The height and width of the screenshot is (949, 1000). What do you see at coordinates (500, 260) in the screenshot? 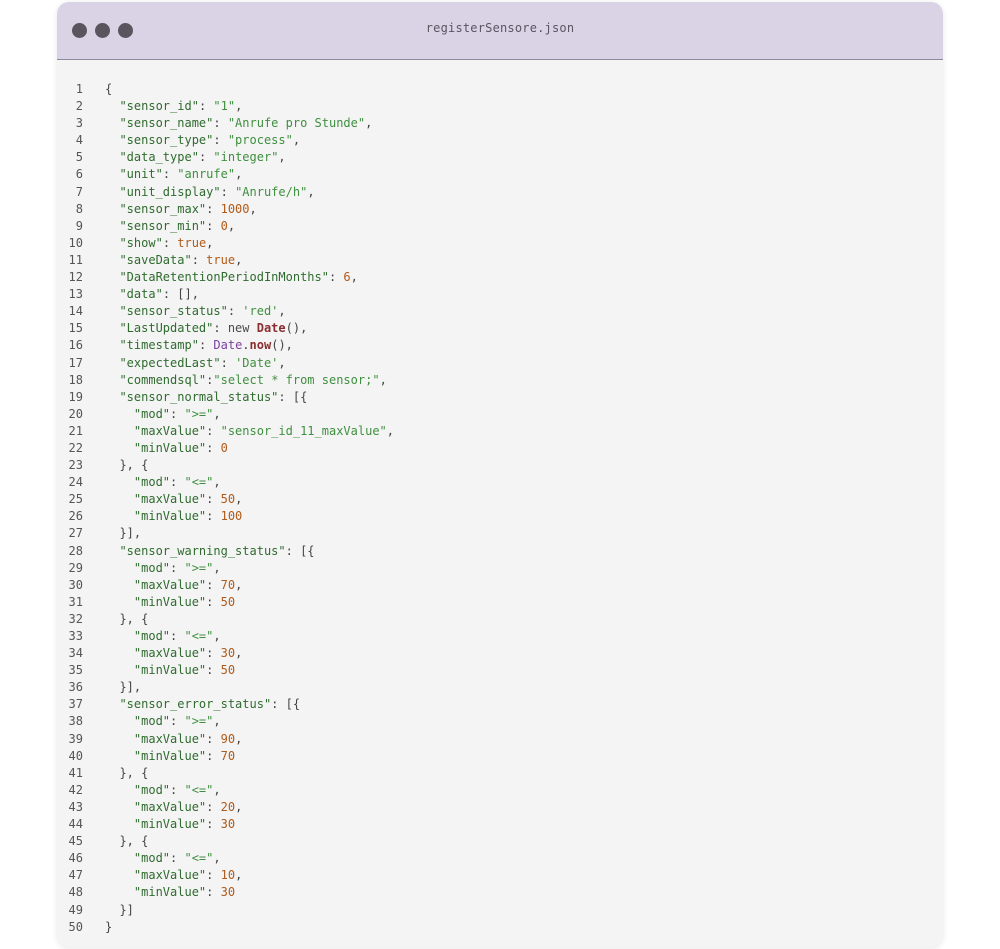
I see `code-line: 11 "saveData": true,` at bounding box center [500, 260].